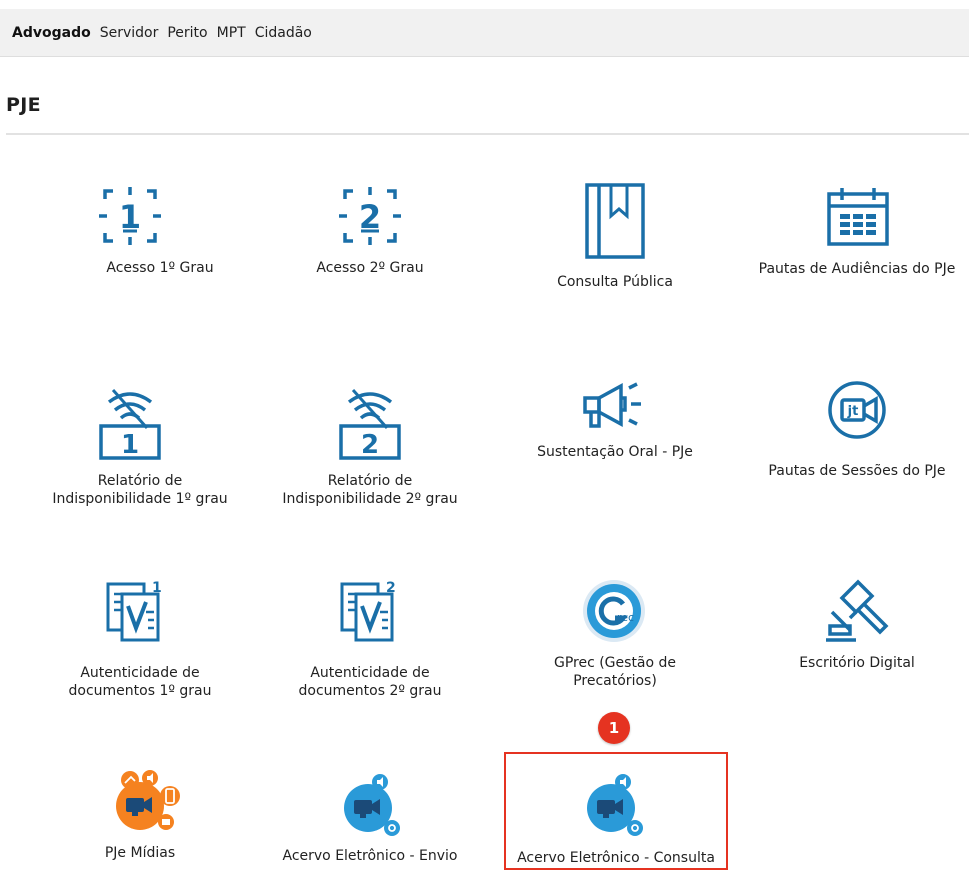  What do you see at coordinates (368, 611) in the screenshot?
I see `document-check-2-icon: 2` at bounding box center [368, 611].